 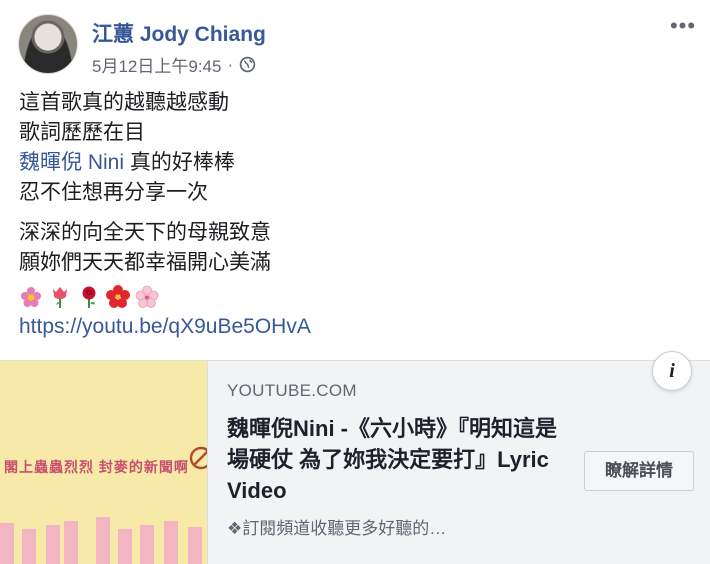 What do you see at coordinates (639, 471) in the screenshot?
I see `learn-more-button: 瞭解詳情` at bounding box center [639, 471].